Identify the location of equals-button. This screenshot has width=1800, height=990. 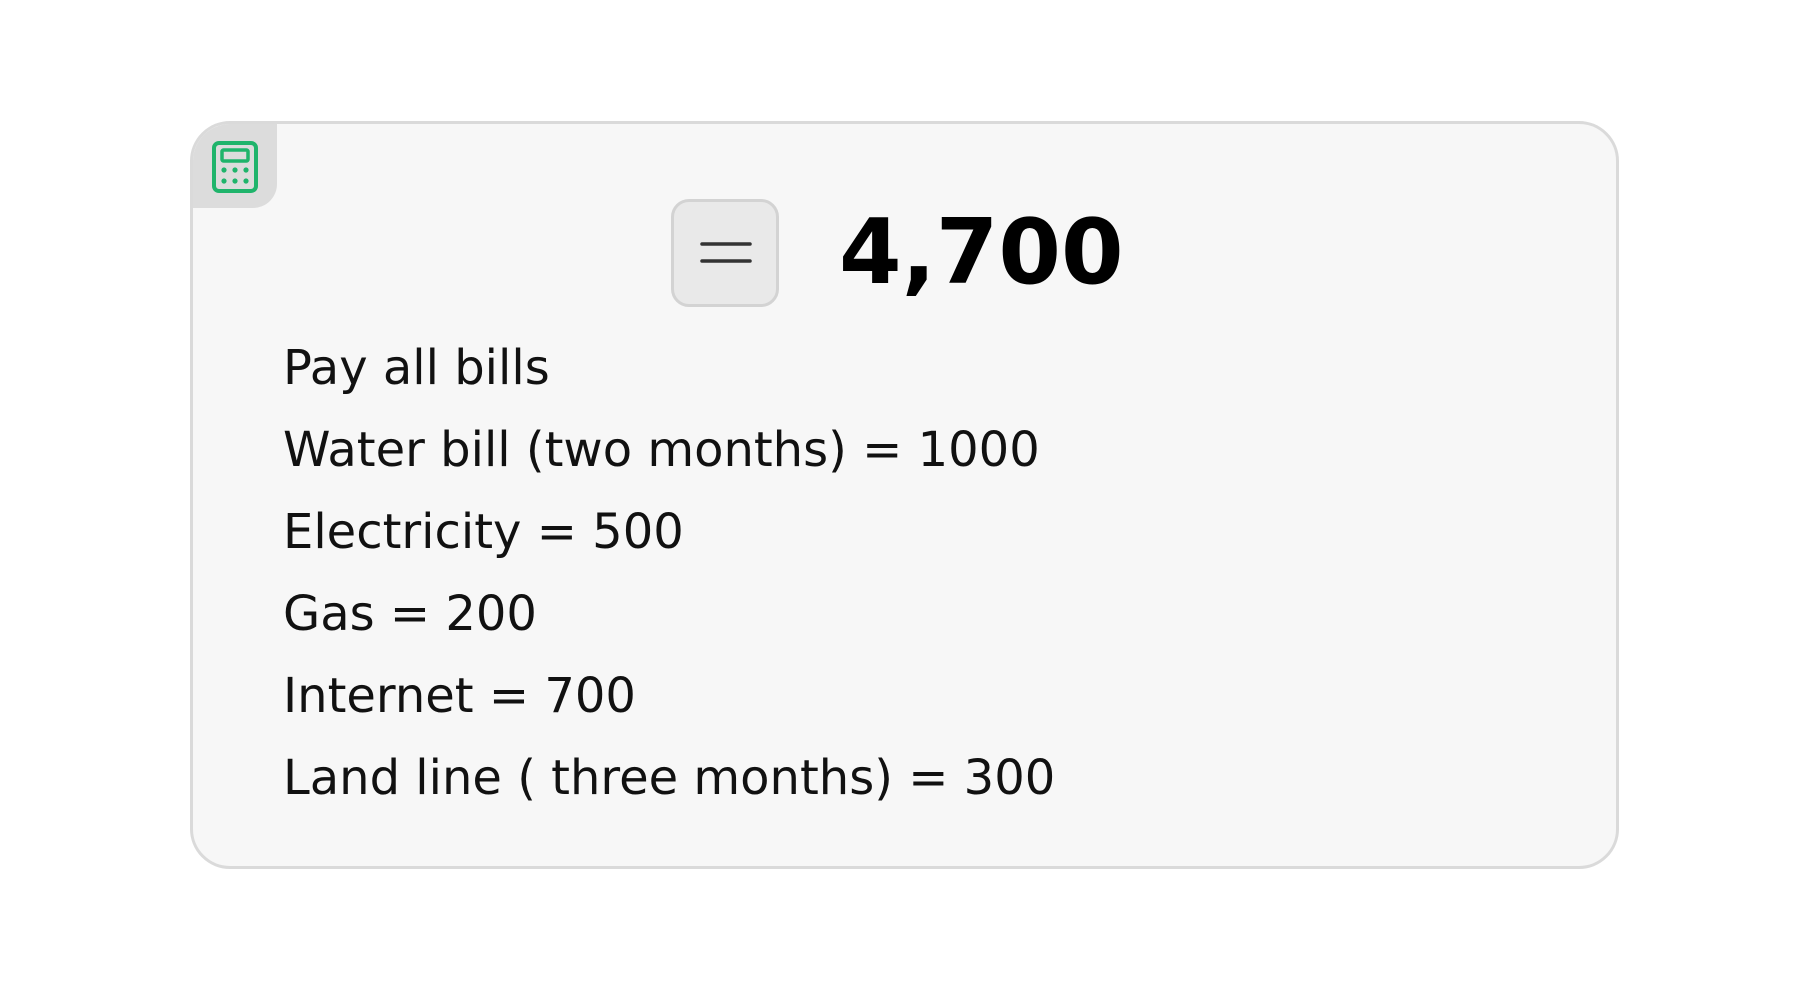
(725, 253).